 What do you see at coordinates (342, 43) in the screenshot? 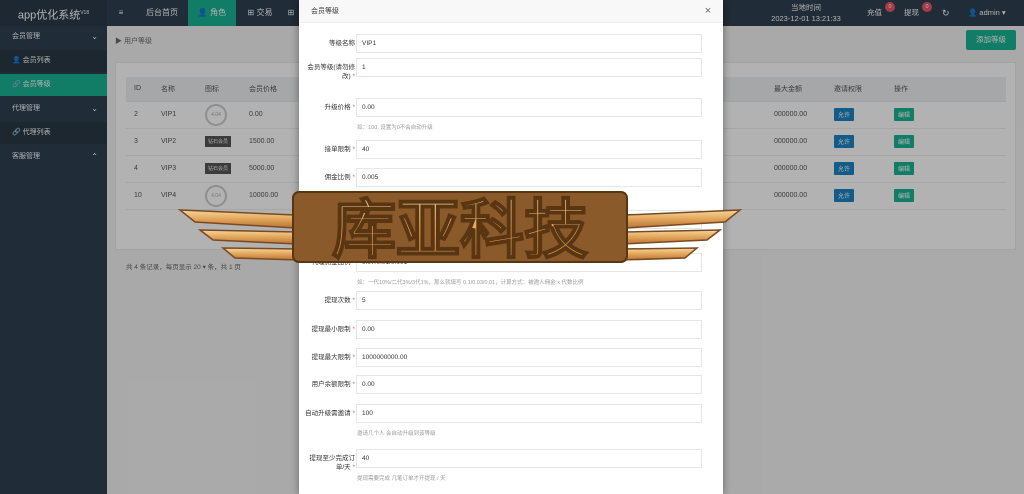
I see `form-label-text: 等级名称` at bounding box center [342, 43].